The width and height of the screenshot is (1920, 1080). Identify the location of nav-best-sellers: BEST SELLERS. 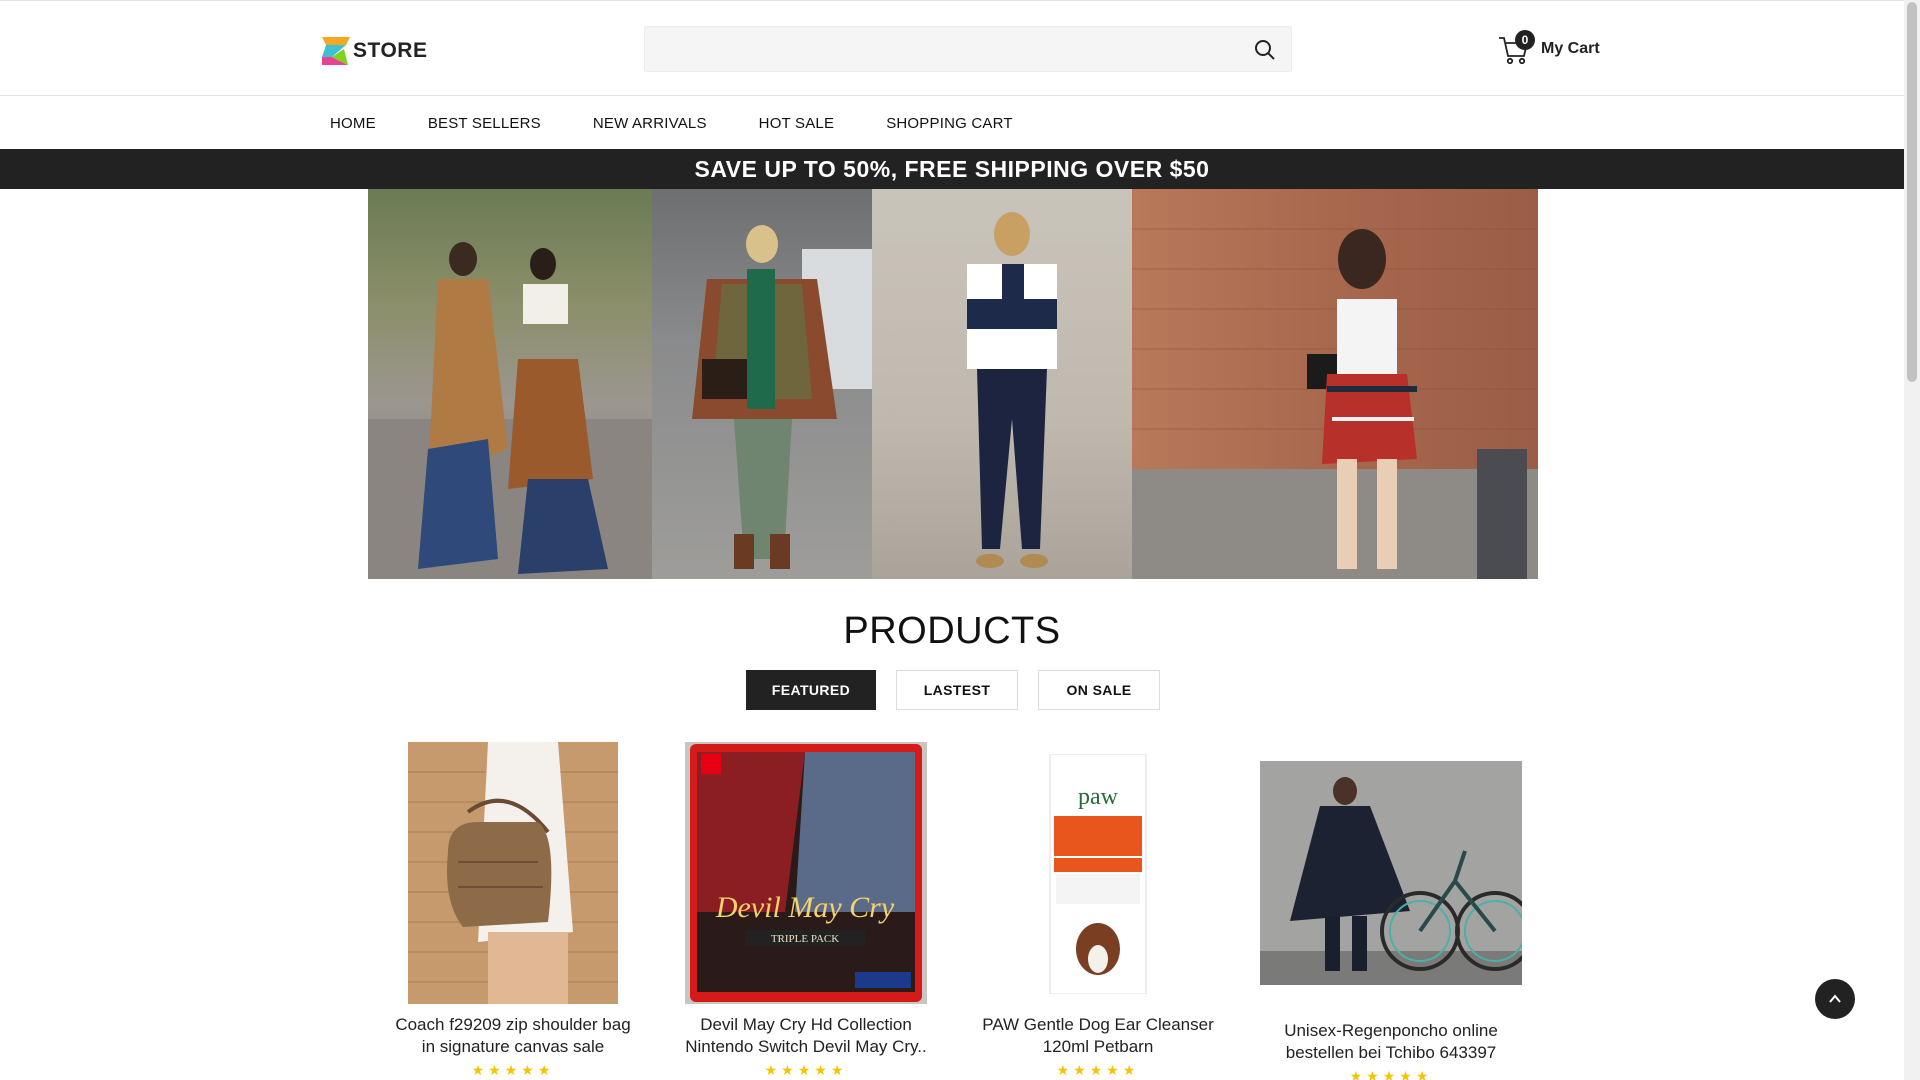
(484, 123).